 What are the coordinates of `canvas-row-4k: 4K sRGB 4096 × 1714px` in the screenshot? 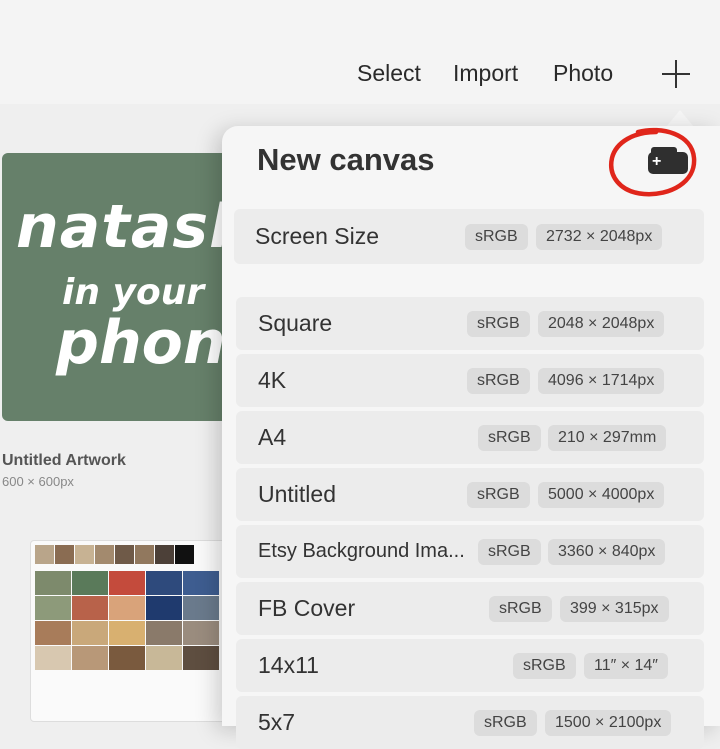 It's located at (470, 380).